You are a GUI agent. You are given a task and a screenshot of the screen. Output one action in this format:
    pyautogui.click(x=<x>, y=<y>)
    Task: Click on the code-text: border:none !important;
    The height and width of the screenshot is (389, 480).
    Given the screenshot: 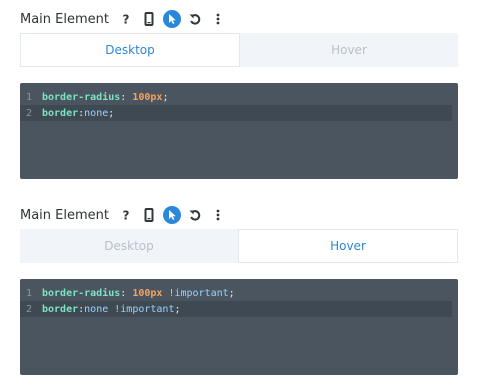 What is the action you would take?
    pyautogui.click(x=111, y=309)
    